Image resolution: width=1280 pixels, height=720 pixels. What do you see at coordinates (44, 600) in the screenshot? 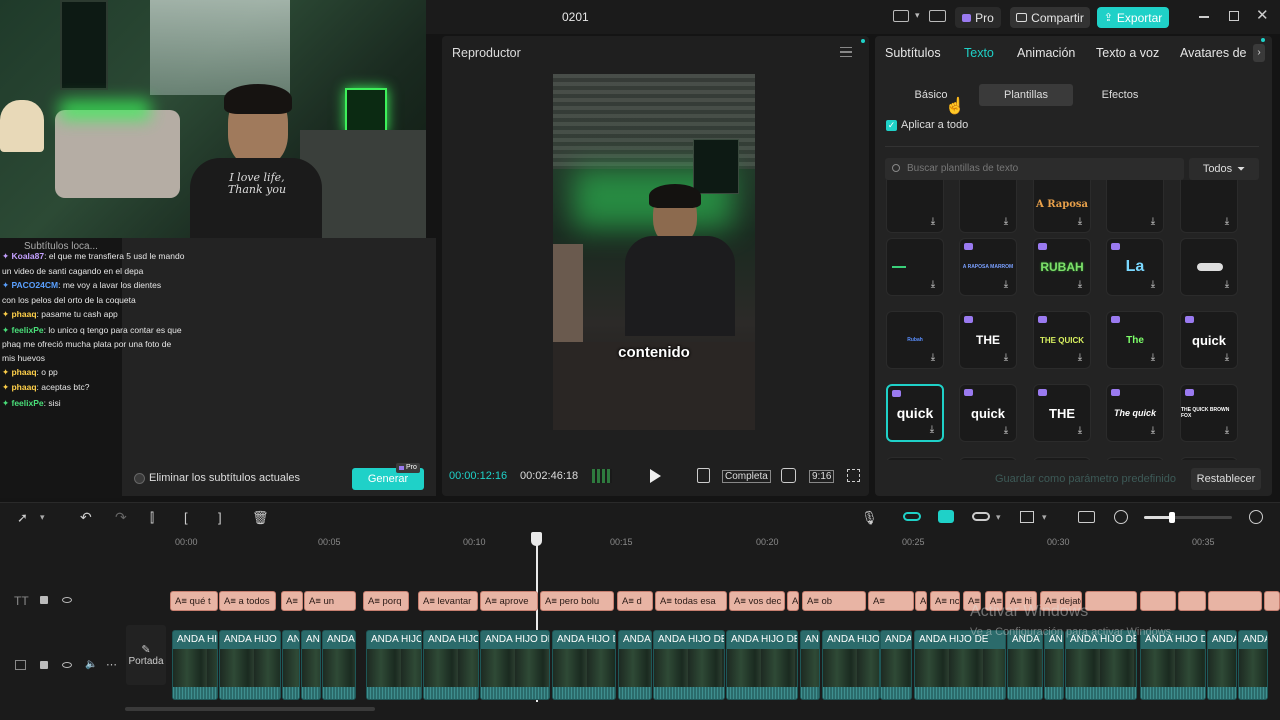
I see `lock-icon` at bounding box center [44, 600].